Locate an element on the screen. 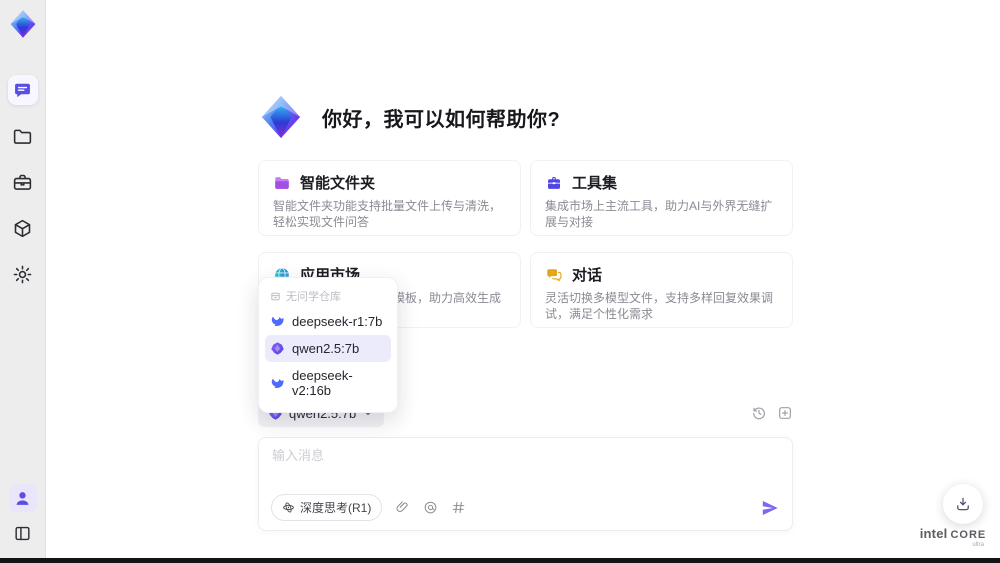  card-desc: 灵活切换多模型文件，支持多样回复效果调试，满足个性化需求 is located at coordinates (659, 306).